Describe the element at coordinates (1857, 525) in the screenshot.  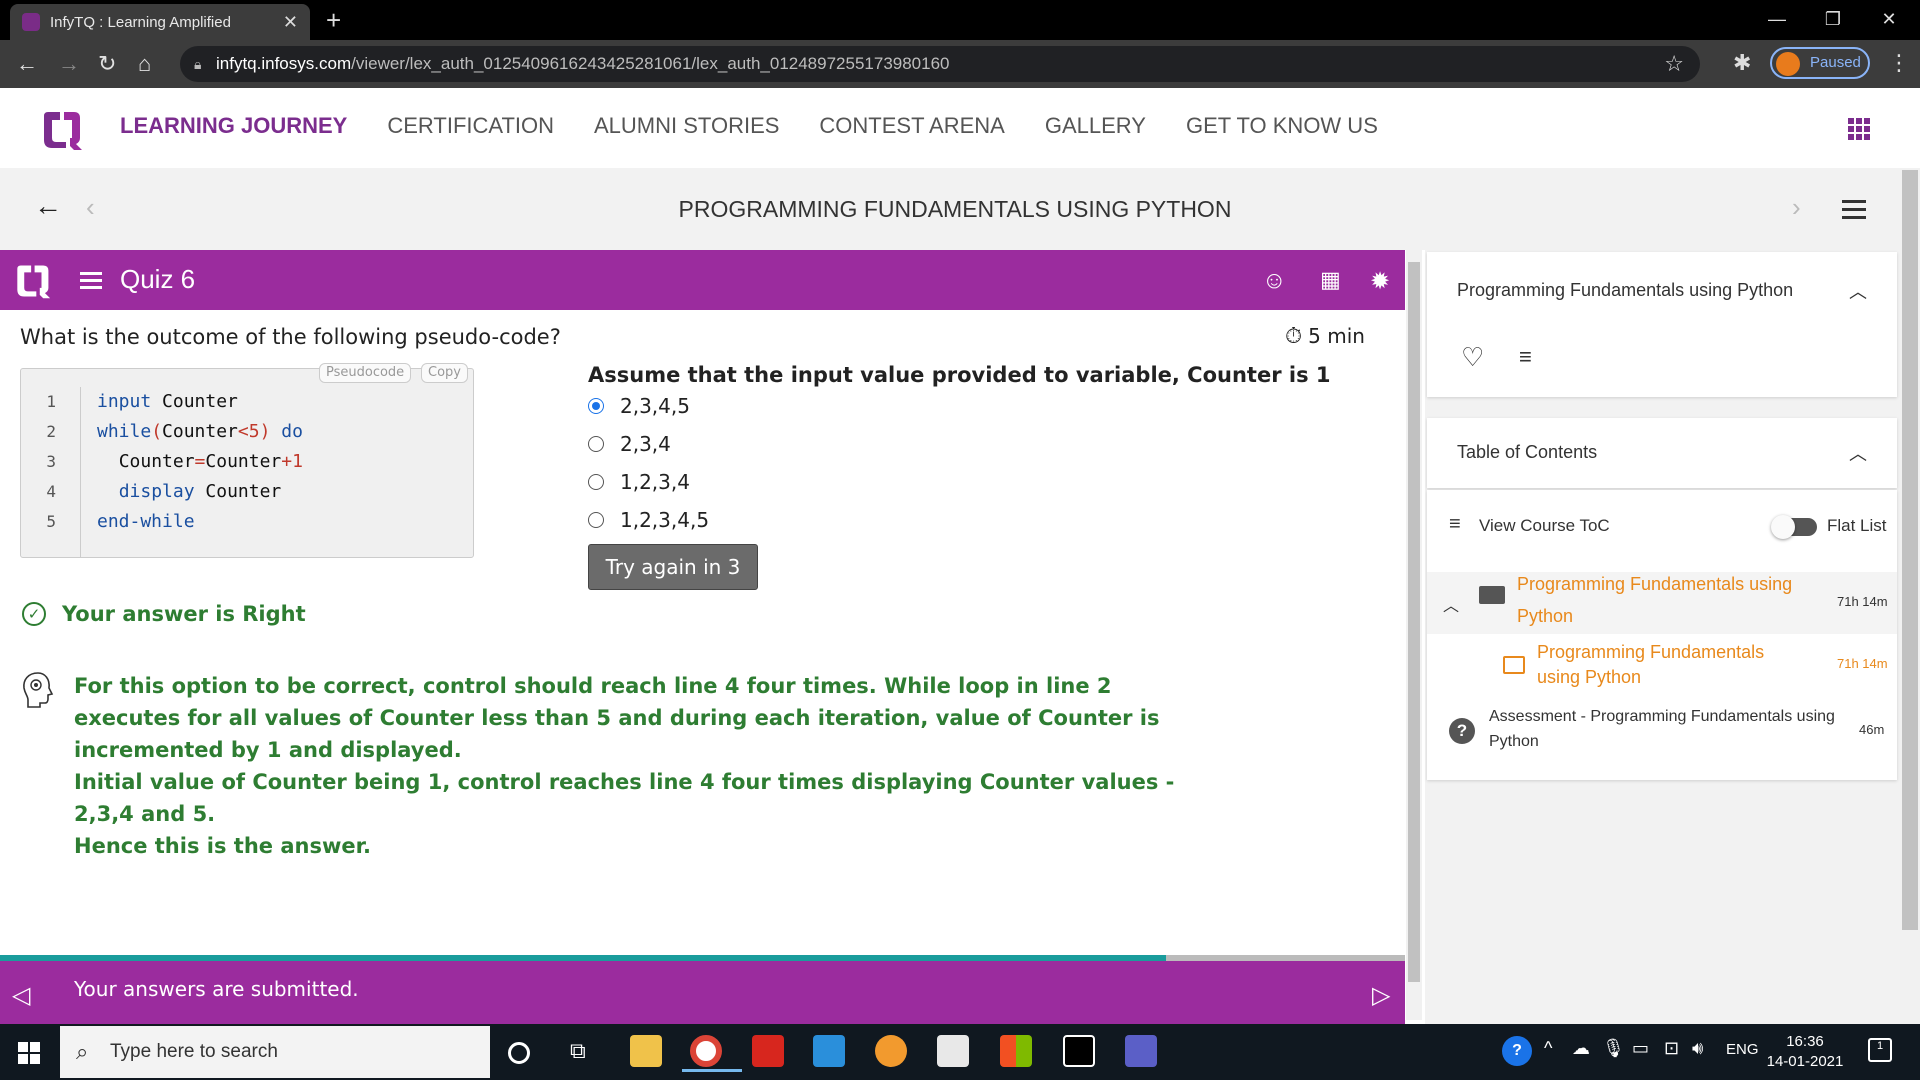
I see `flat-list-label: Flat List` at that location.